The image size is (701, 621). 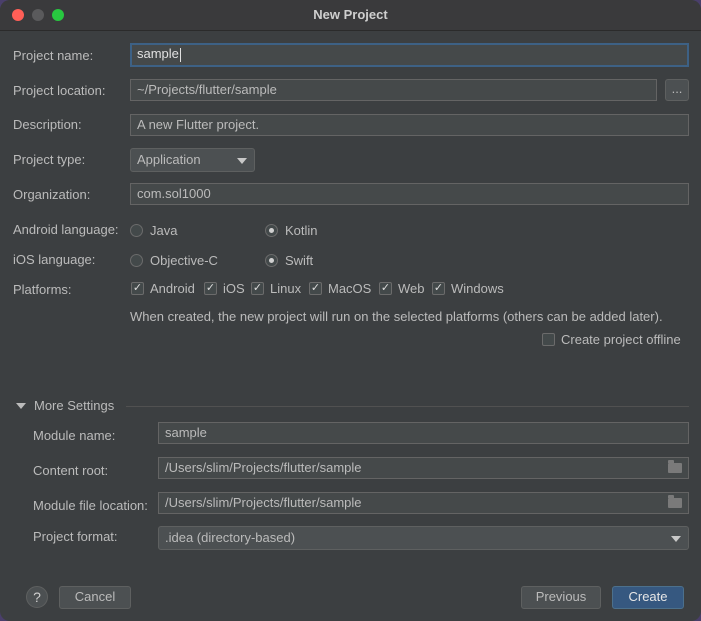 What do you see at coordinates (411, 288) in the screenshot?
I see `checkbox-web-label: Web` at bounding box center [411, 288].